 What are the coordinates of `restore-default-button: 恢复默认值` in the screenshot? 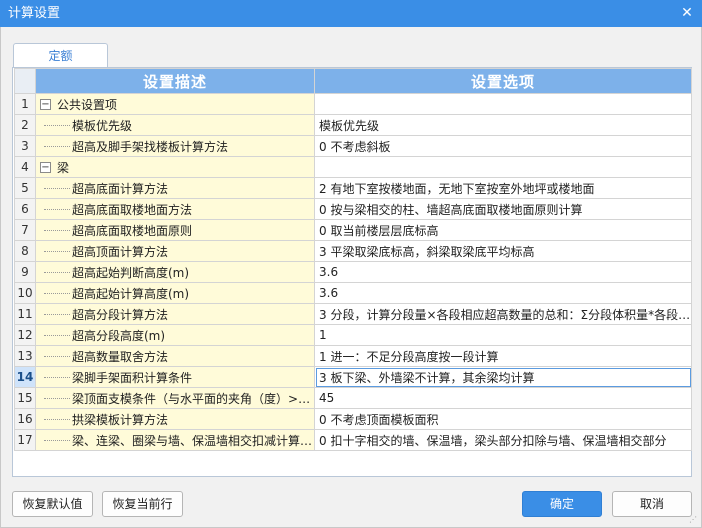 It's located at (52, 504).